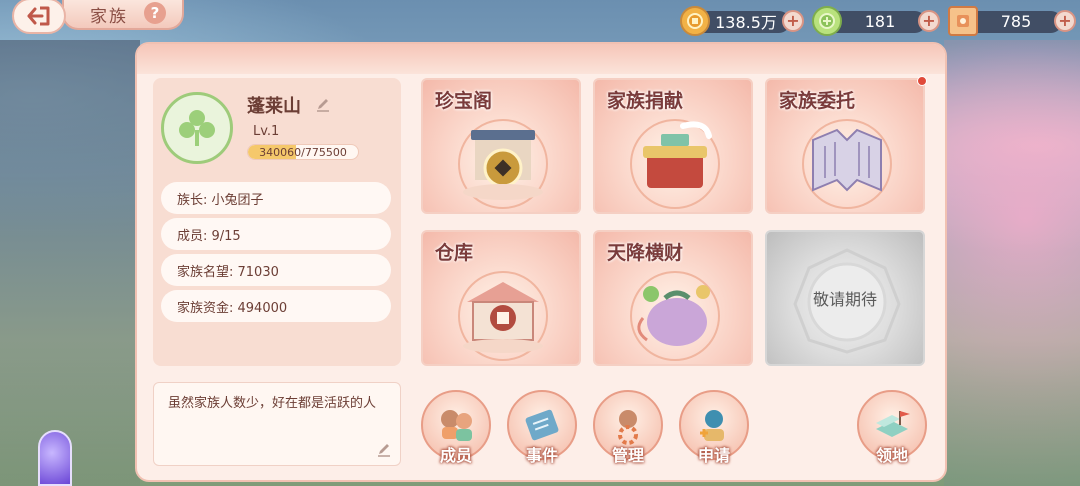 This screenshot has width=1080, height=486. What do you see at coordinates (454, 253) in the screenshot?
I see `tile-title: 仓库` at bounding box center [454, 253].